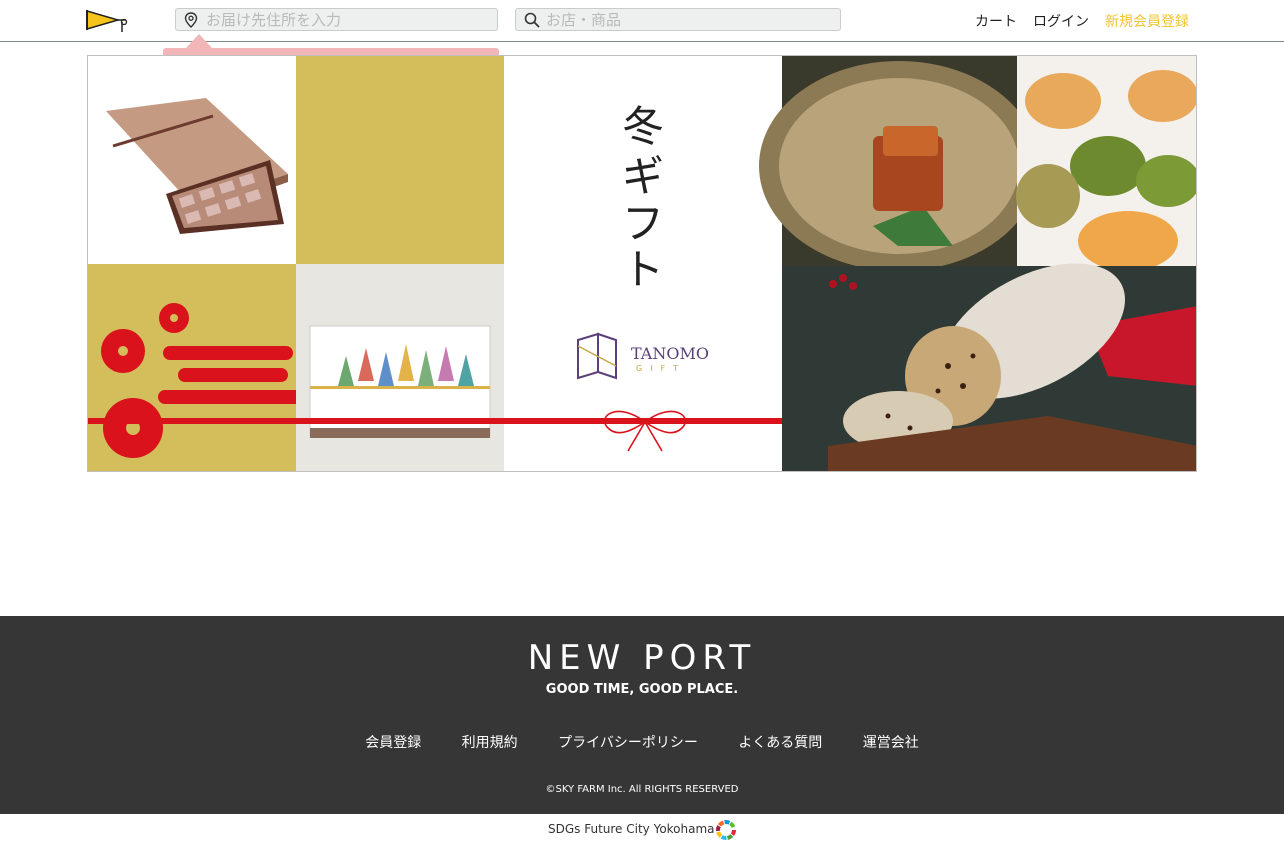 This screenshot has height=845, width=1284. I want to click on sdgs-text: SDGs Future City Yokohama, so click(631, 829).